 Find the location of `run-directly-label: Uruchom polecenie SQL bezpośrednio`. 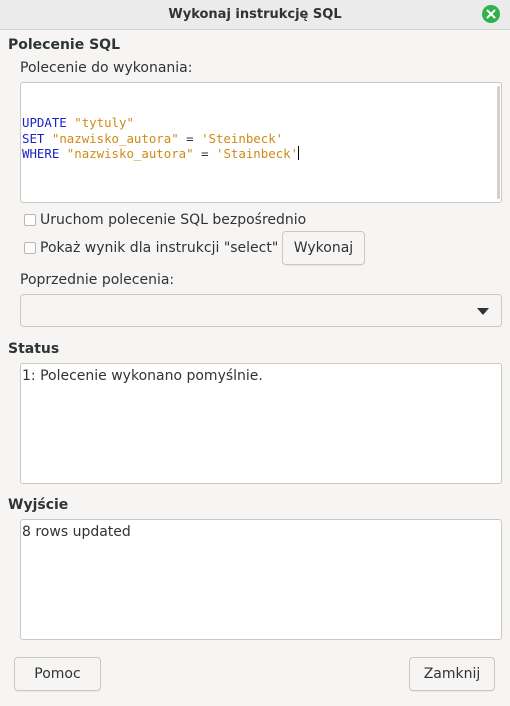

run-directly-label: Uruchom polecenie SQL bezpośrednio is located at coordinates (173, 220).